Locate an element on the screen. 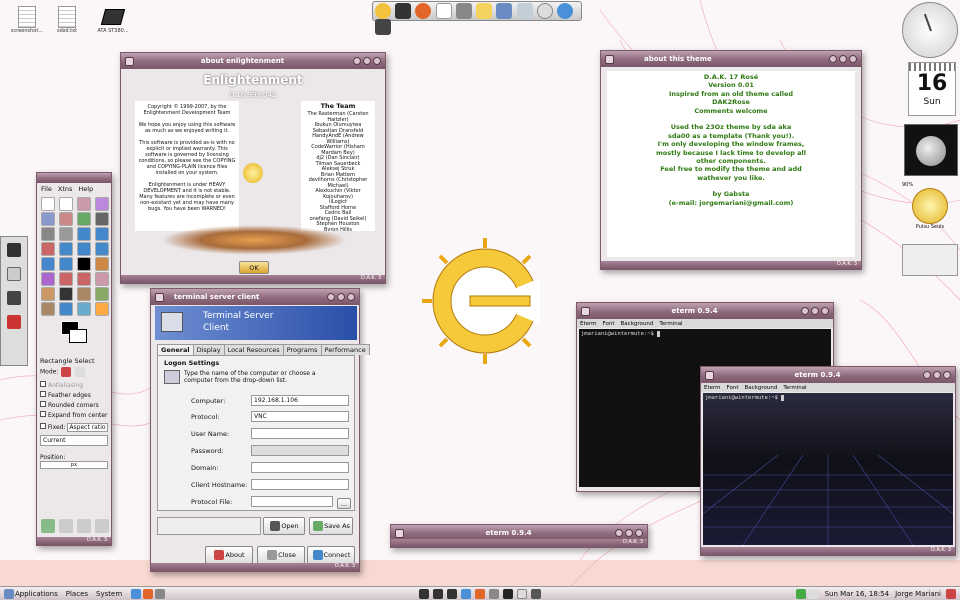 The image size is (960, 600). printer-icon is located at coordinates (463, 11).